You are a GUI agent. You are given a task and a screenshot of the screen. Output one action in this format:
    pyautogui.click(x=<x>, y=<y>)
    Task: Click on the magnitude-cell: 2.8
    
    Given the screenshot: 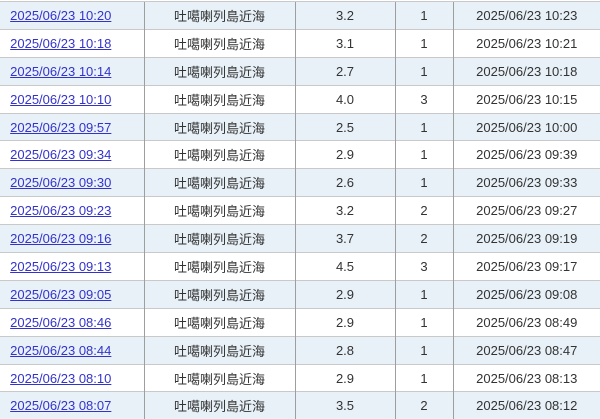 What is the action you would take?
    pyautogui.click(x=344, y=350)
    